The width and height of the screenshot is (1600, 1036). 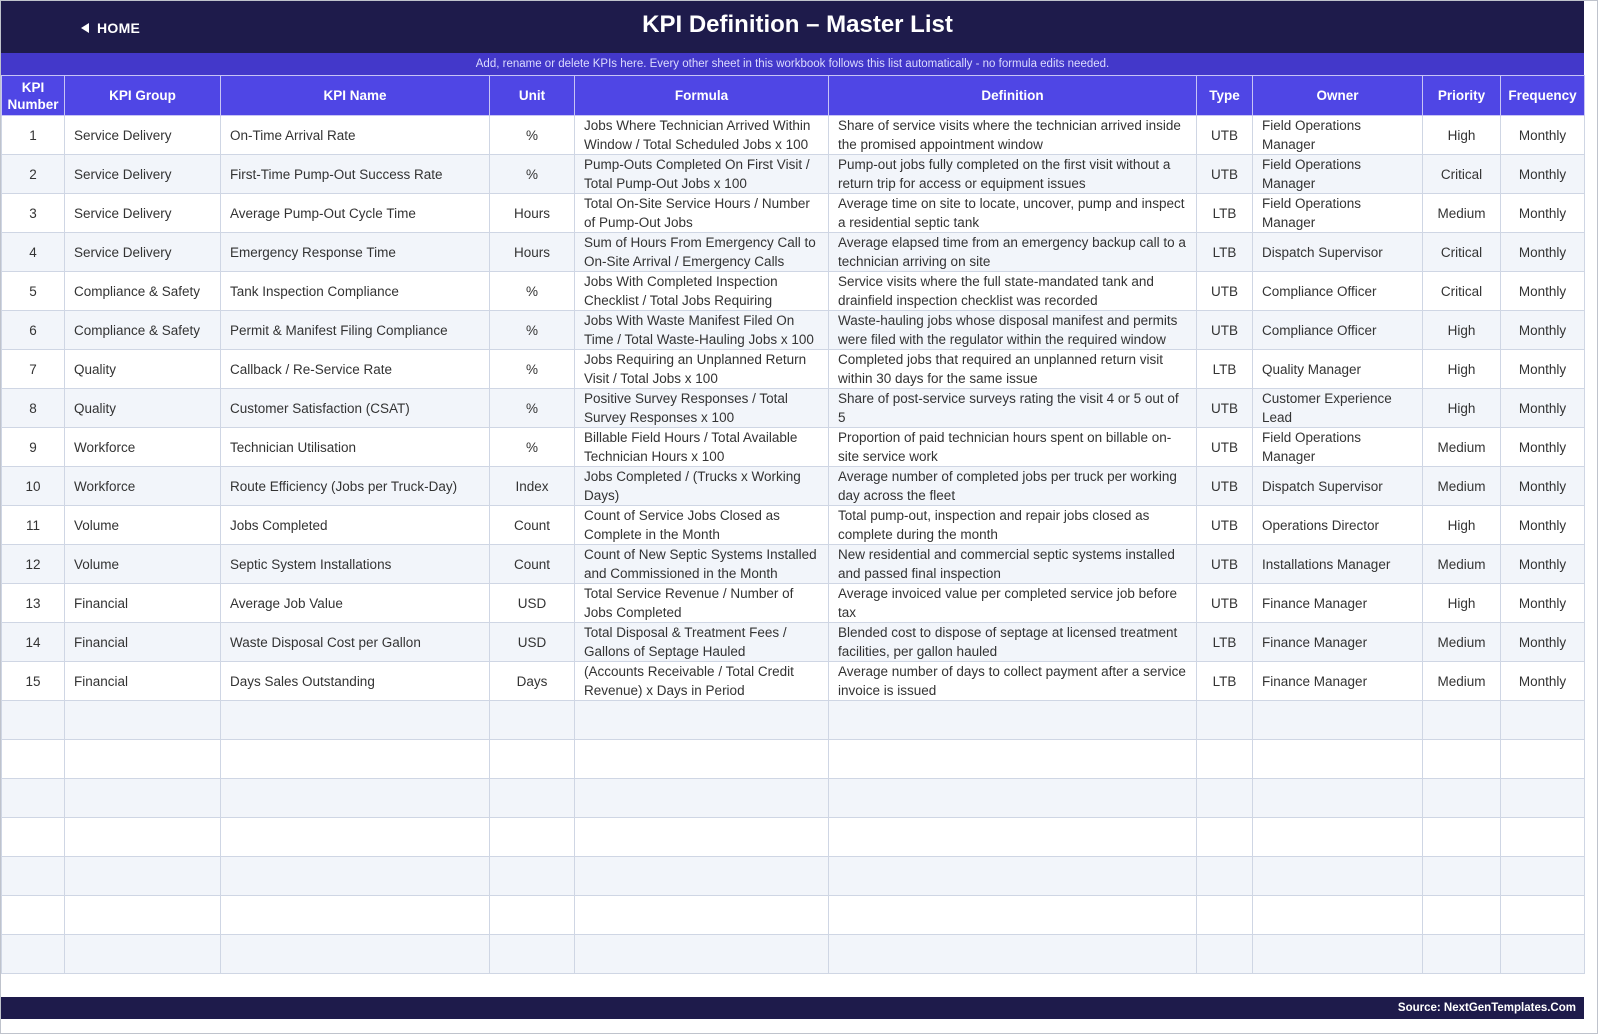 I want to click on cell-kpi-number: 10, so click(x=33, y=486).